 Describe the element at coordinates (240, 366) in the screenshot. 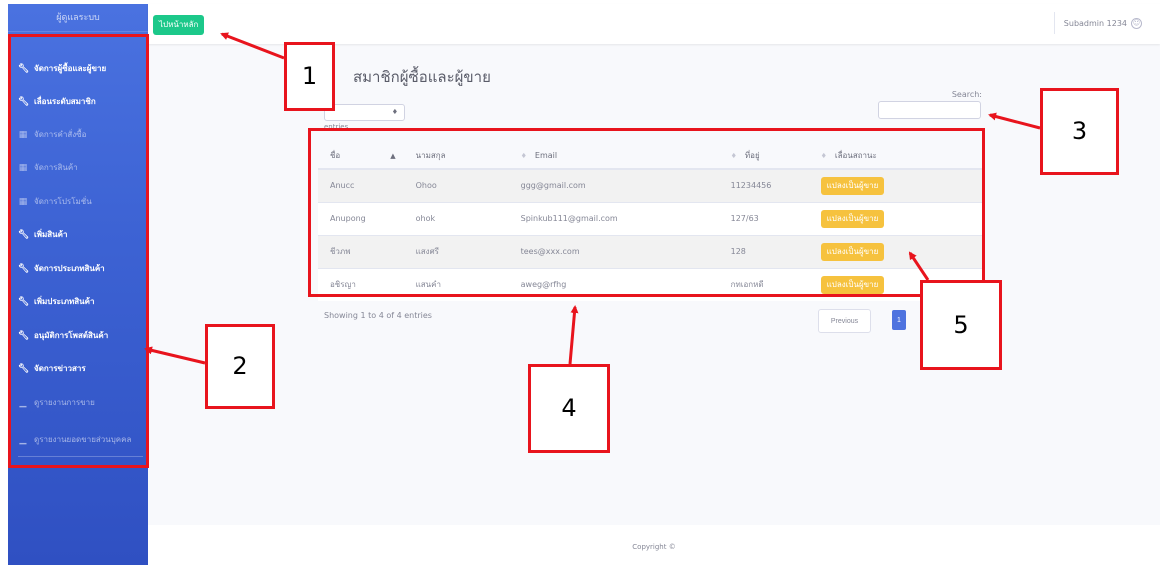

I see `annotation-label-2: 2` at that location.